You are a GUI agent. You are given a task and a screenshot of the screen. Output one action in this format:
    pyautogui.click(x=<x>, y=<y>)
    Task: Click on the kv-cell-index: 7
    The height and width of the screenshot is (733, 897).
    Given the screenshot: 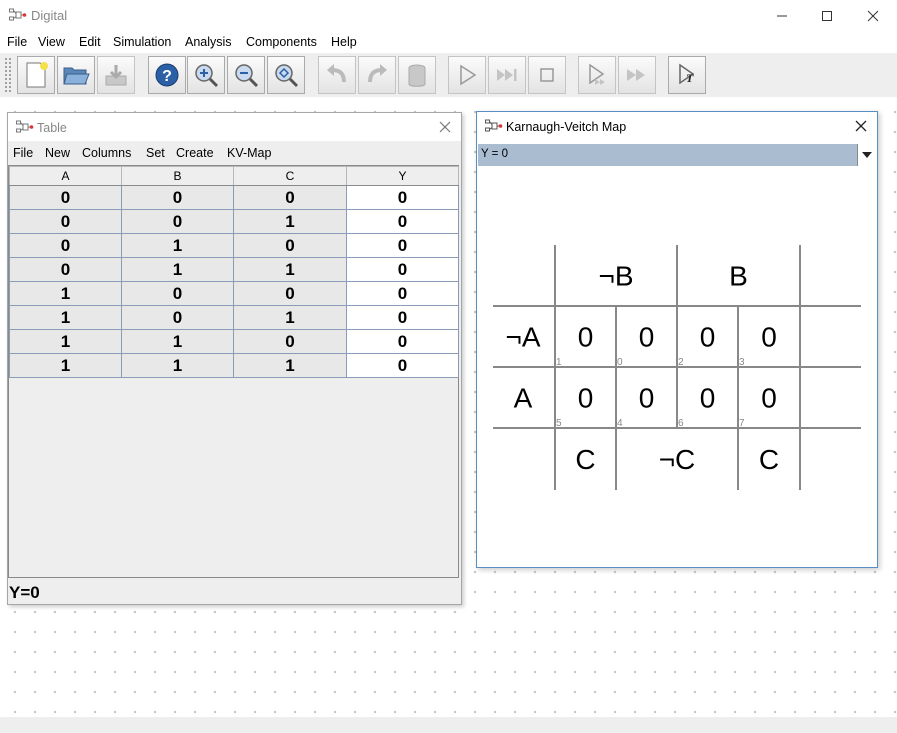 What is the action you would take?
    pyautogui.click(x=742, y=423)
    